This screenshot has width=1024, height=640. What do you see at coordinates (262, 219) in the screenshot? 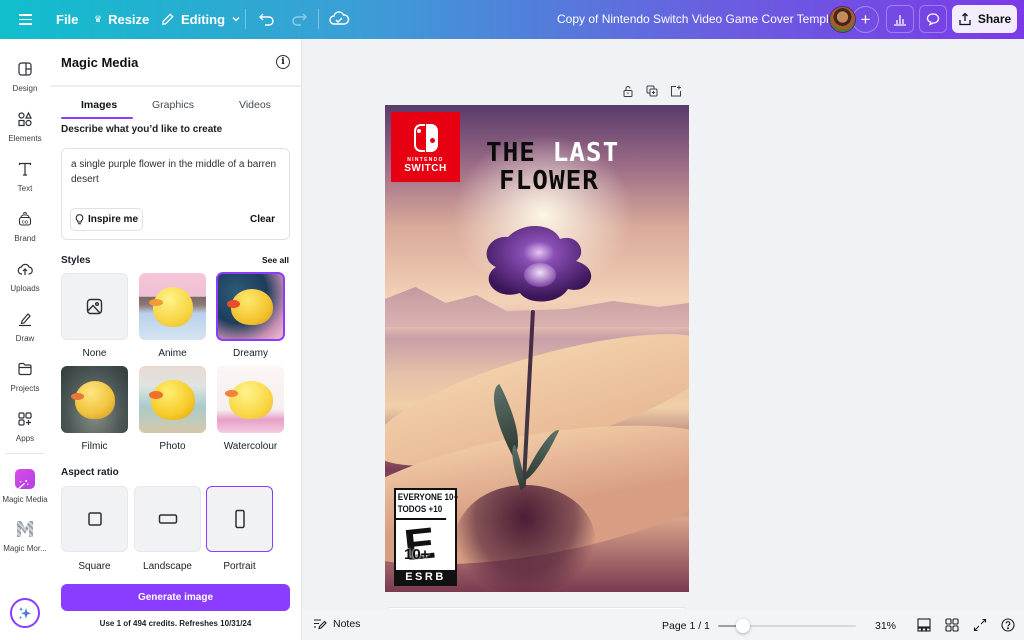
I see `clear-button: Clear` at bounding box center [262, 219].